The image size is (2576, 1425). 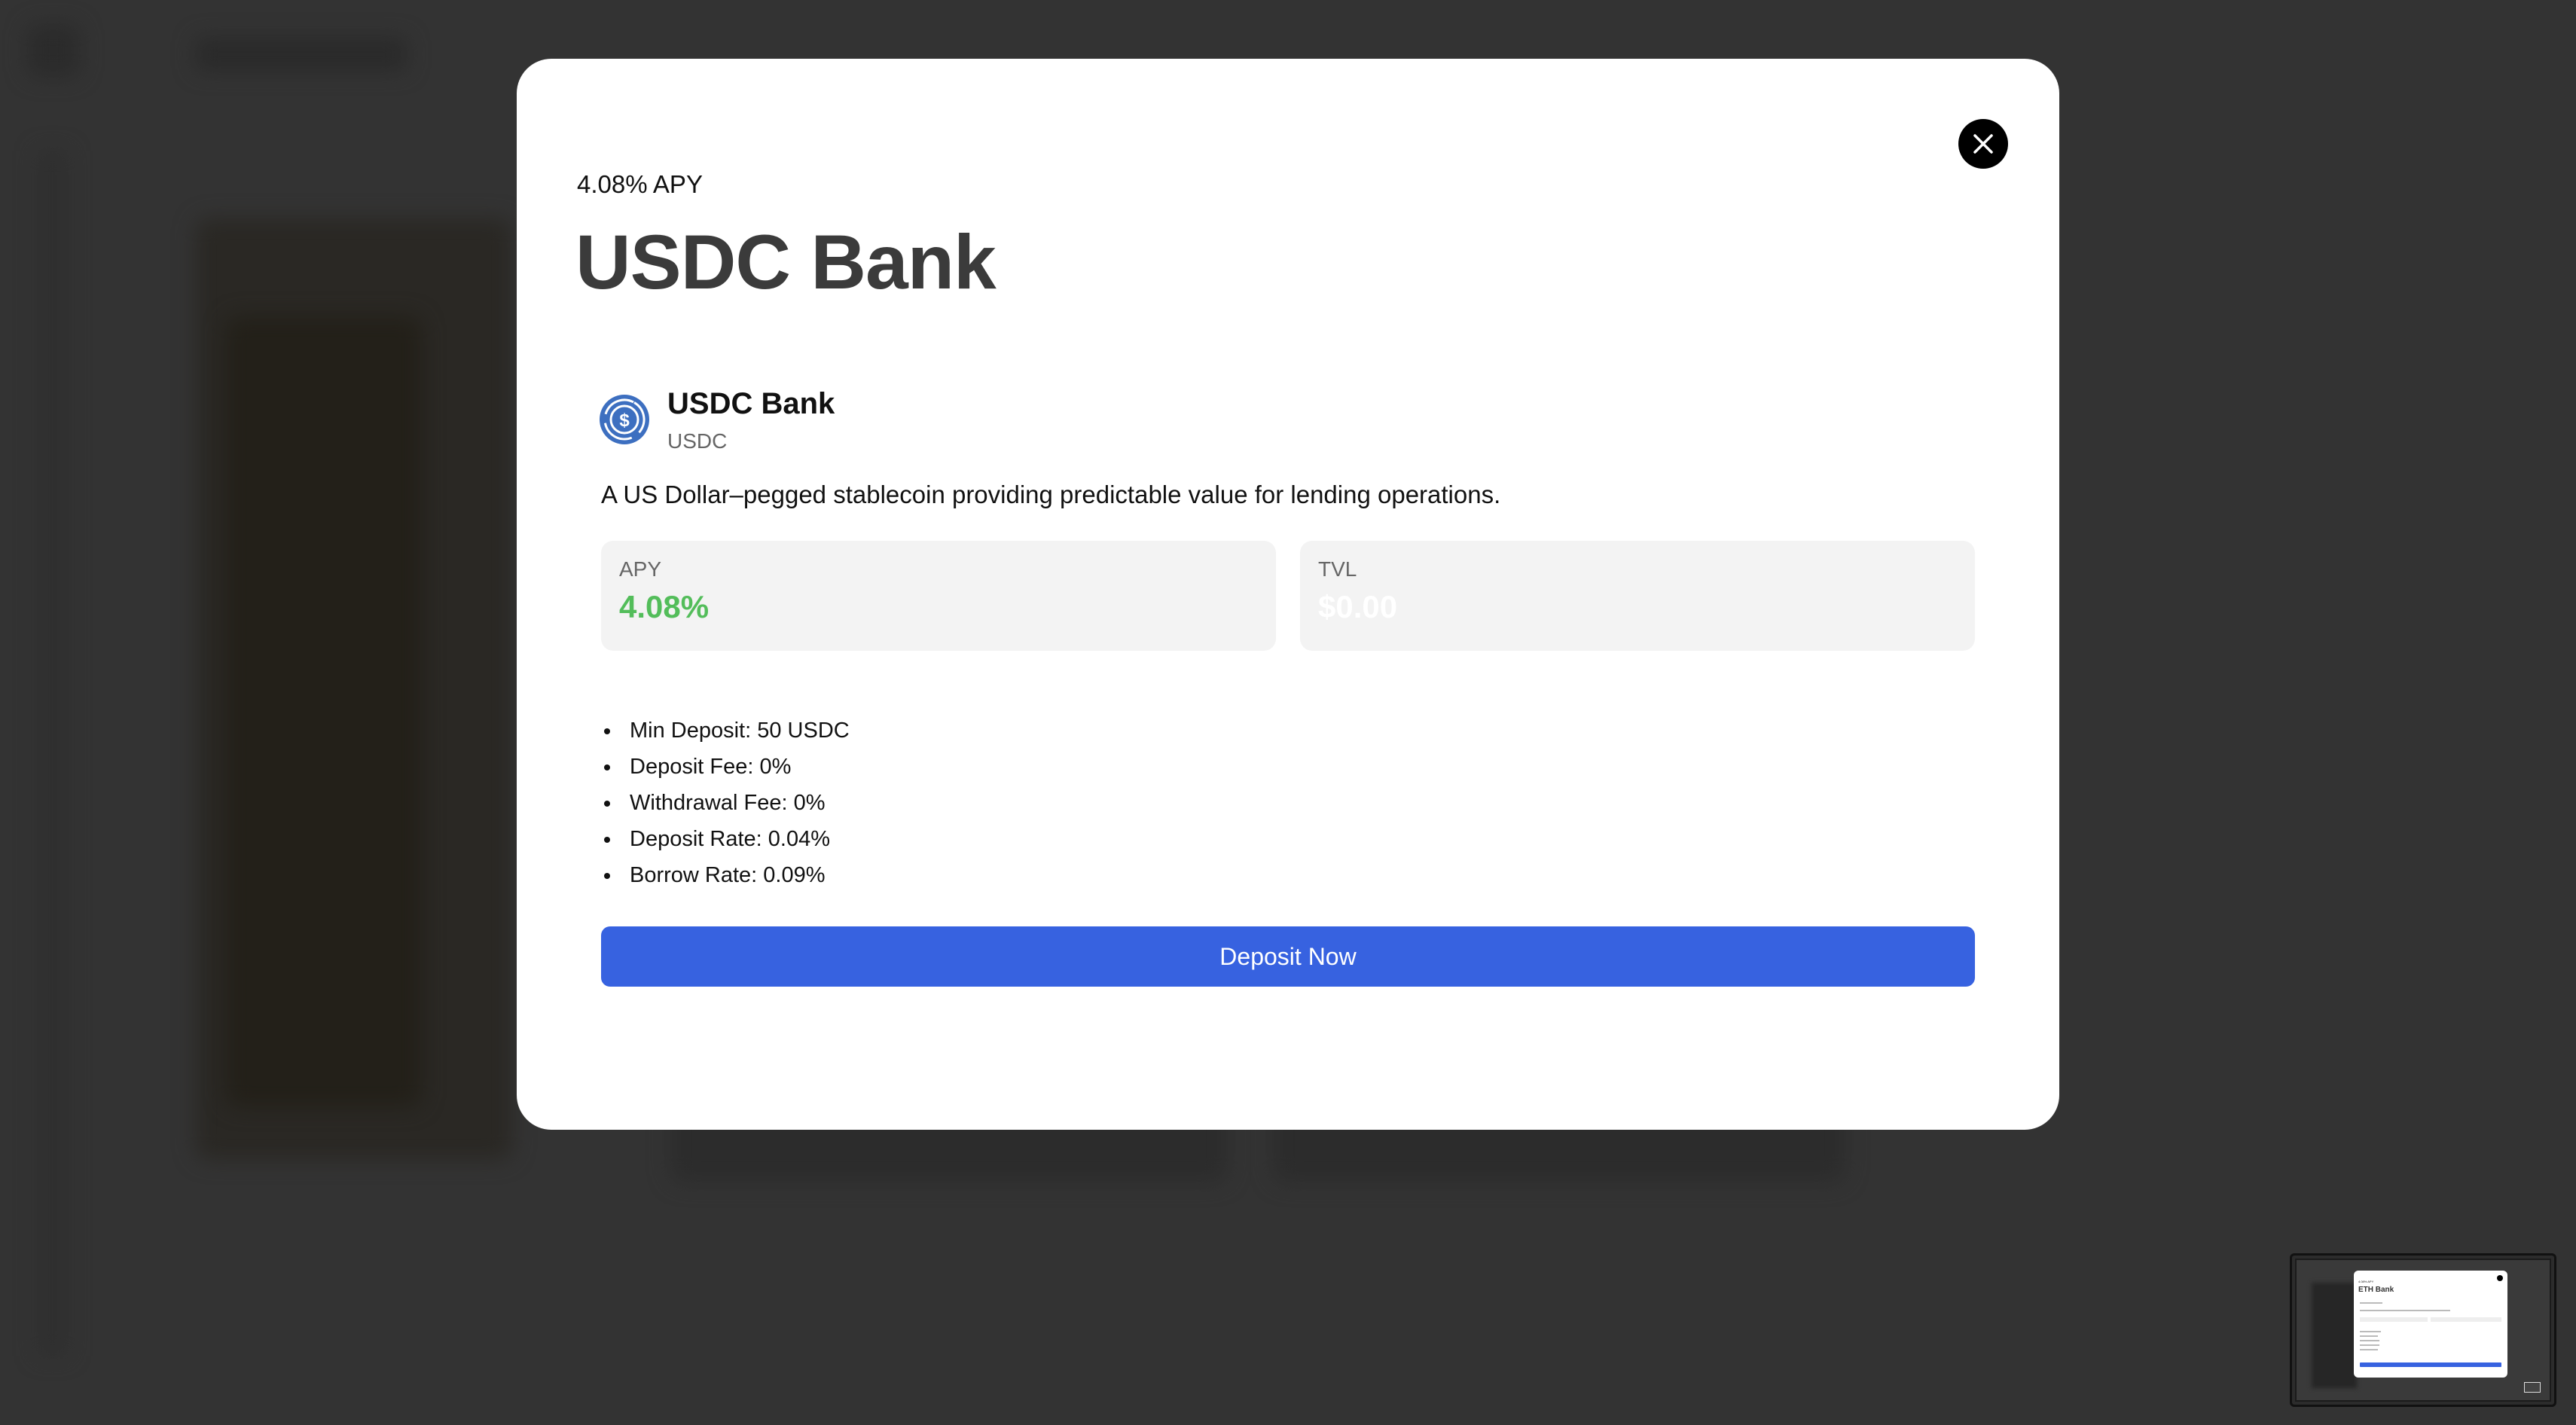 I want to click on tvl-label: TVL, so click(x=1338, y=569).